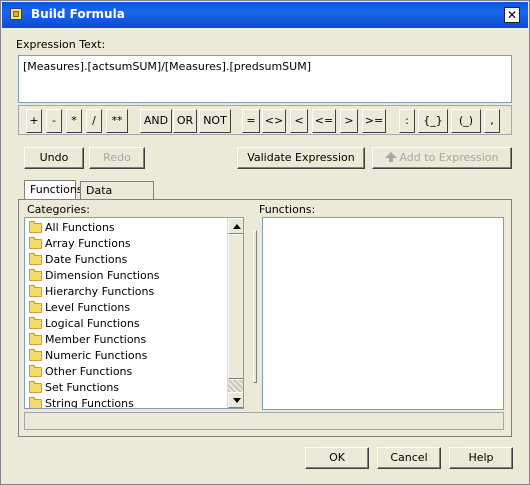 The width and height of the screenshot is (530, 485). I want to click on category-label: Dimension Functions, so click(102, 275).